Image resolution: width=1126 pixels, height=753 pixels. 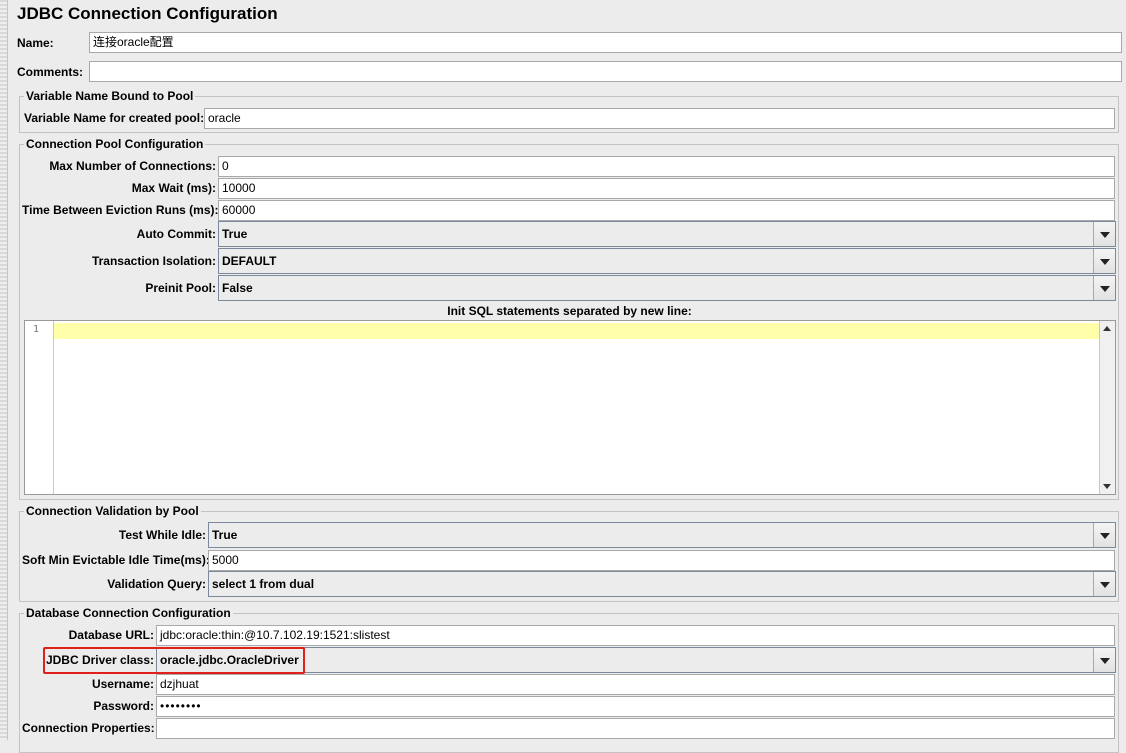 What do you see at coordinates (667, 288) in the screenshot?
I see `preinit-pool-select: False` at bounding box center [667, 288].